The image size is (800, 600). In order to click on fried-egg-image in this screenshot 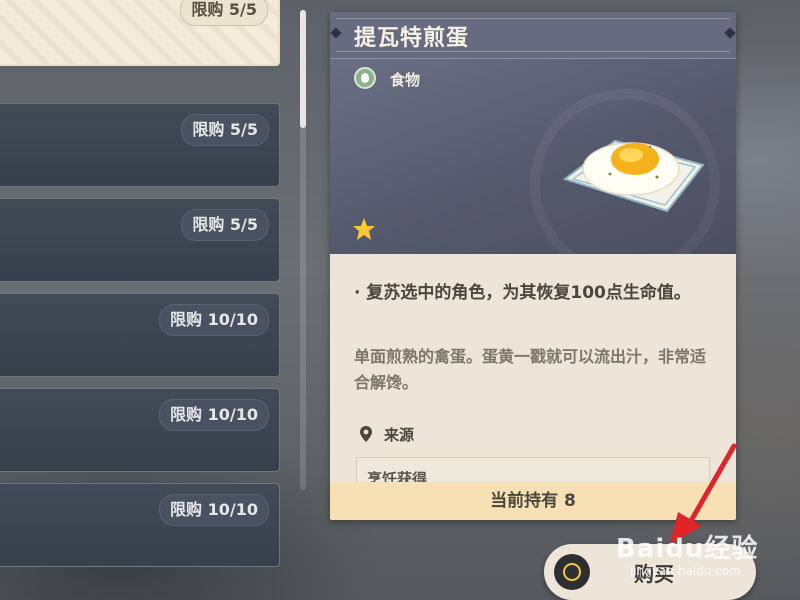, I will do `click(633, 176)`.